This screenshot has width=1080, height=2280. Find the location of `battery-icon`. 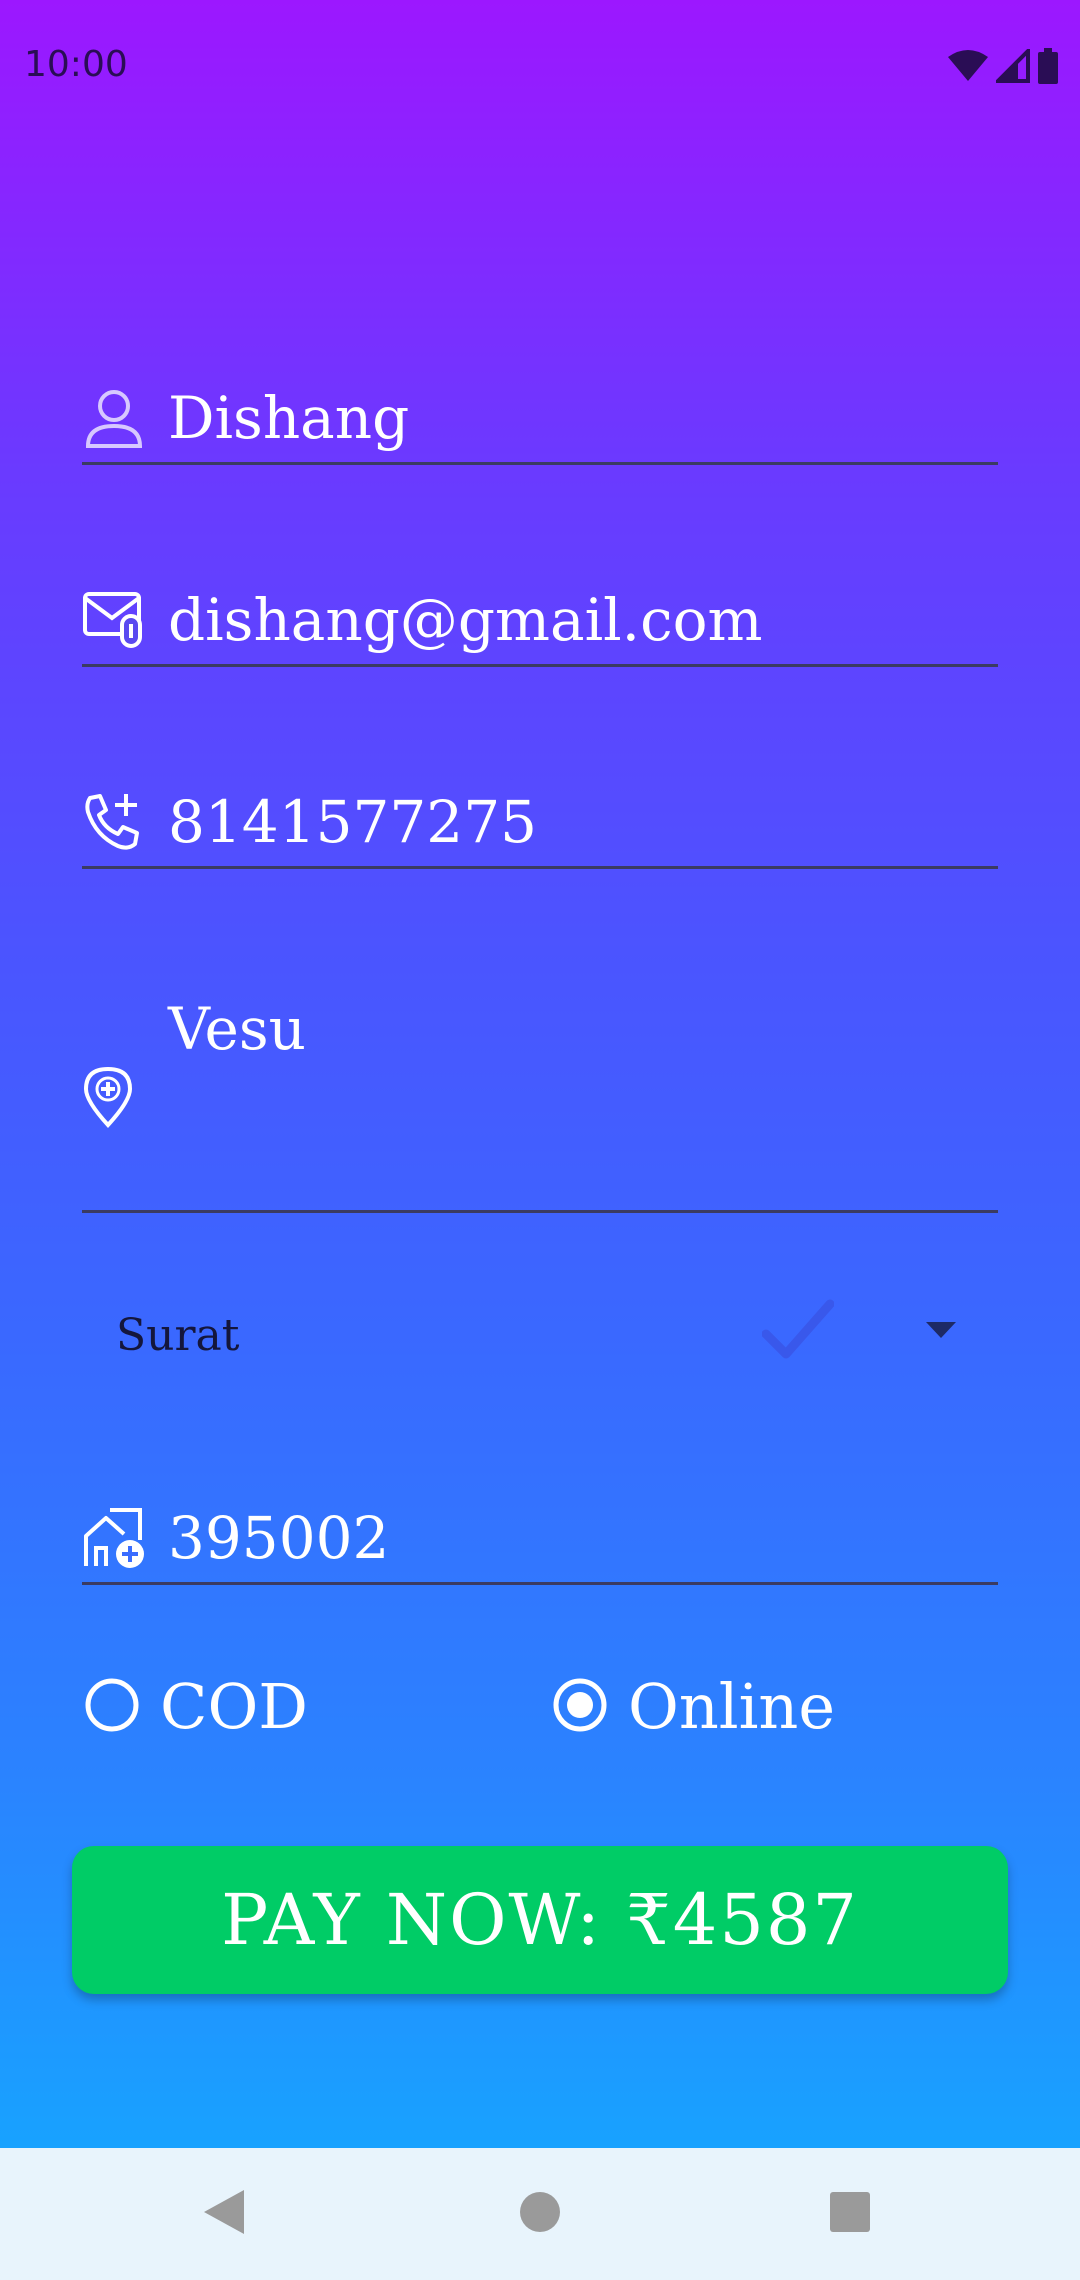

battery-icon is located at coordinates (1048, 68).